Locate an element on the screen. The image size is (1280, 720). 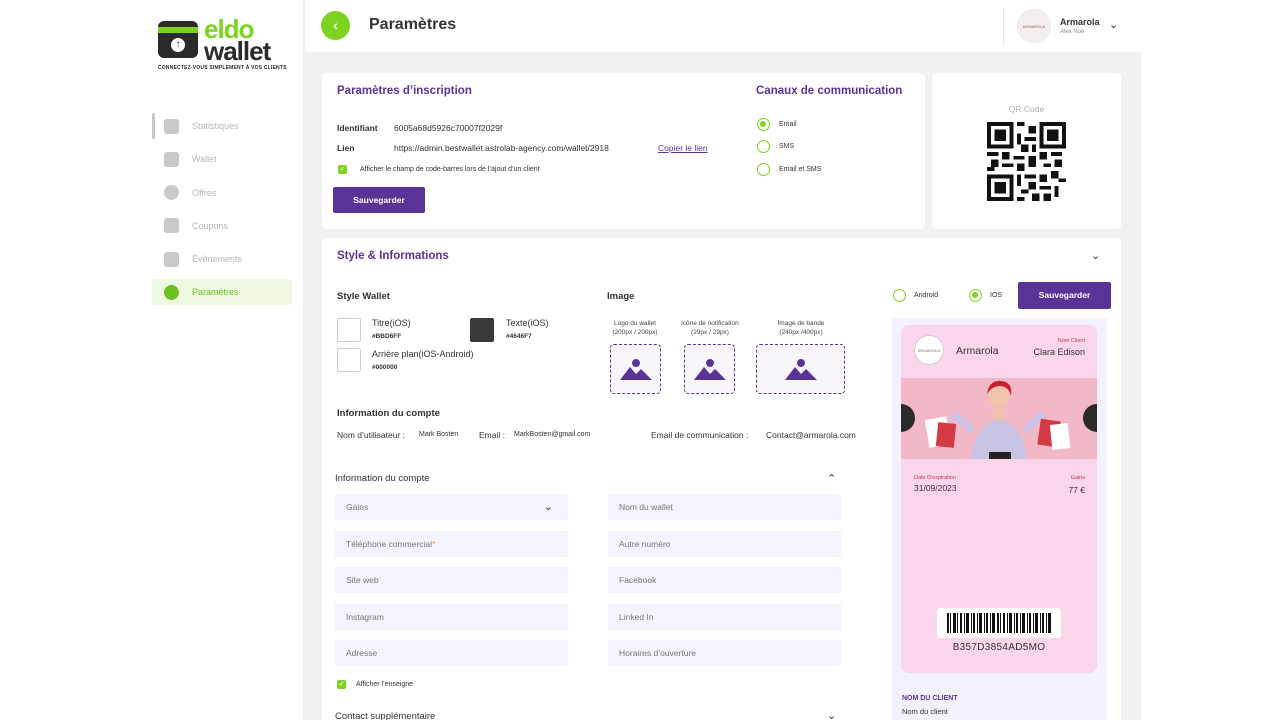
image-title: Image is located at coordinates (621, 296).